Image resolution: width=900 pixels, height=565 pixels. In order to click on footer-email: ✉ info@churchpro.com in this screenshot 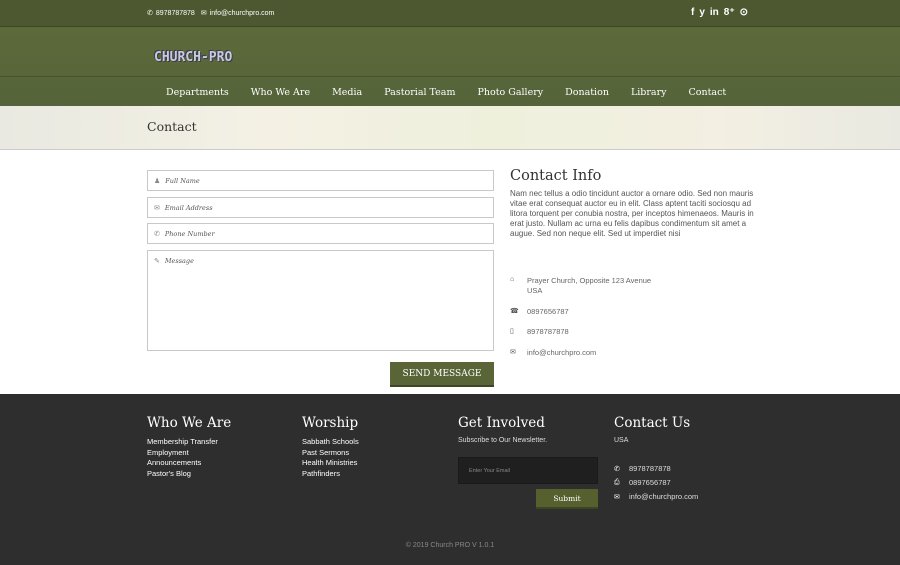, I will do `click(656, 496)`.